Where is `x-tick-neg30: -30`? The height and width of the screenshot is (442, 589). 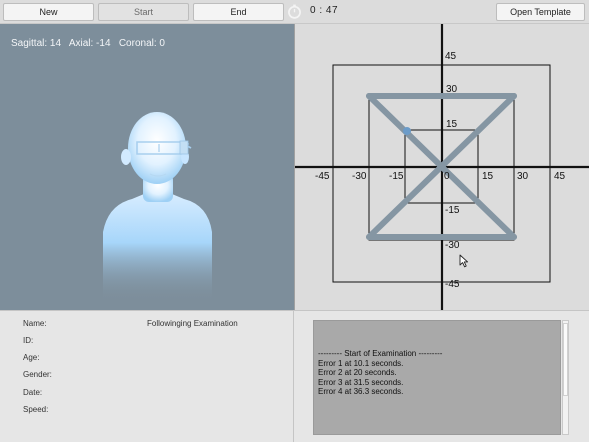
x-tick-neg30: -30 is located at coordinates (359, 176).